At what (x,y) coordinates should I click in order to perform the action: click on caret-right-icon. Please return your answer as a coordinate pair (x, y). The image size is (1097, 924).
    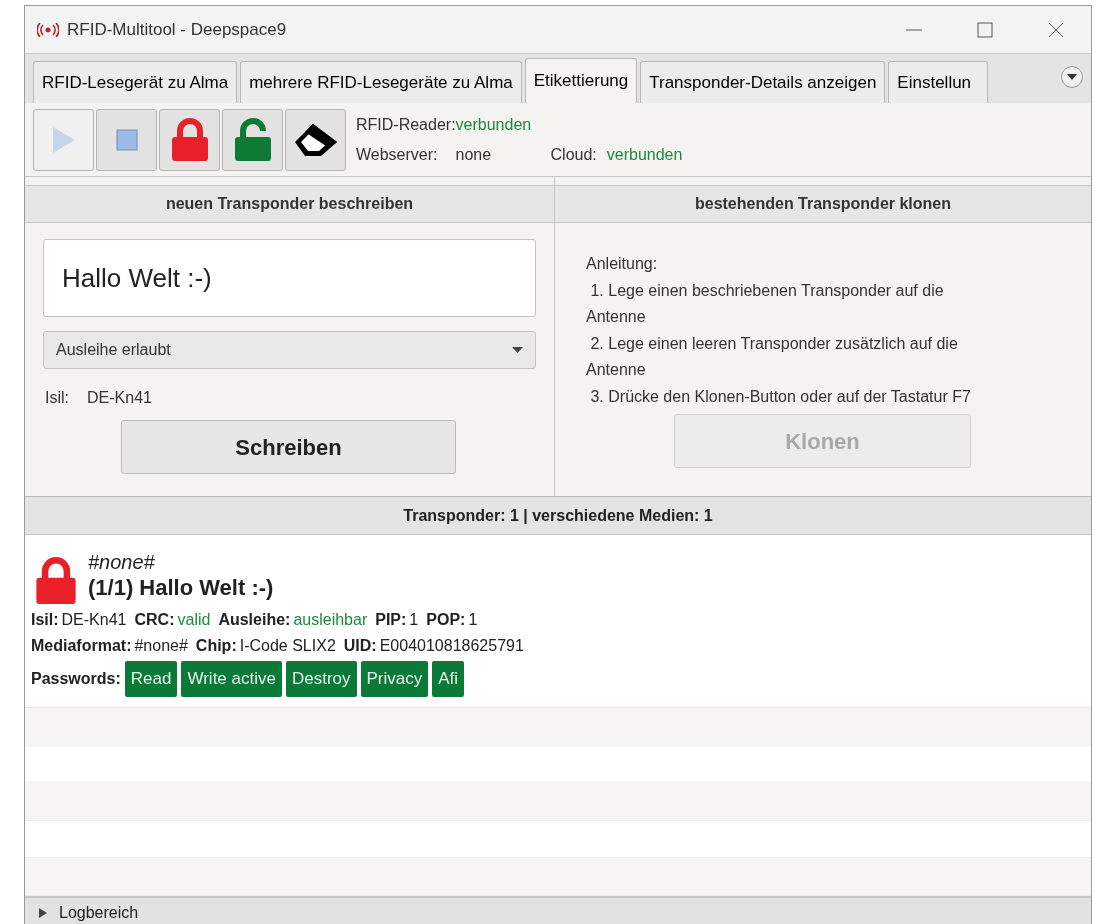
    Looking at the image, I should click on (43, 913).